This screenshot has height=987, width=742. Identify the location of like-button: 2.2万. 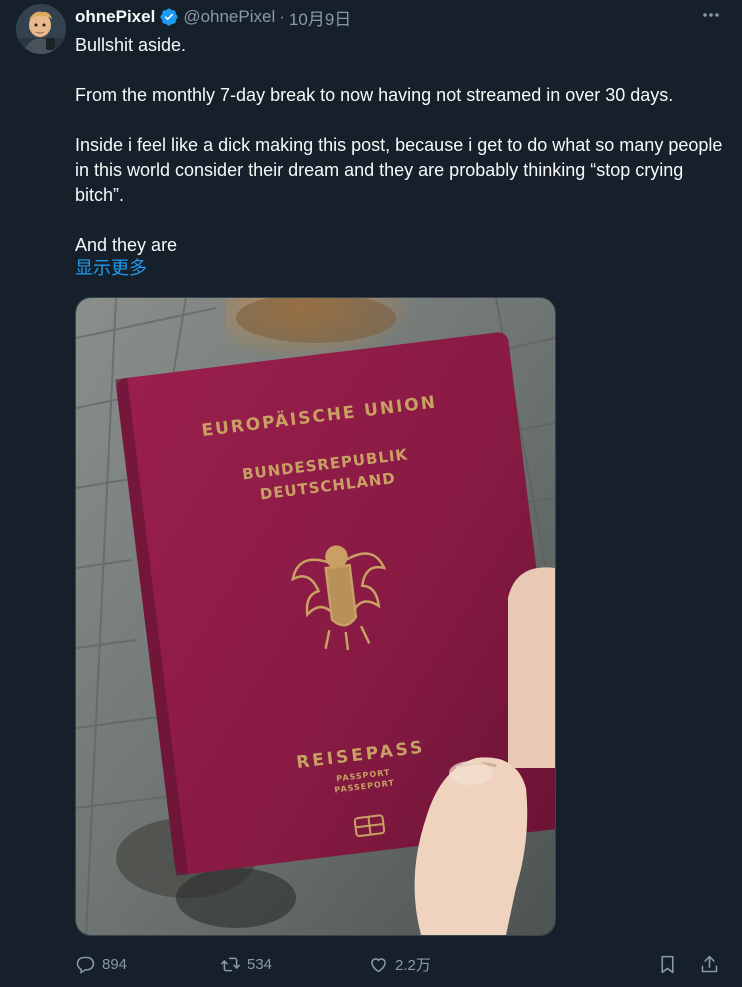
(399, 964).